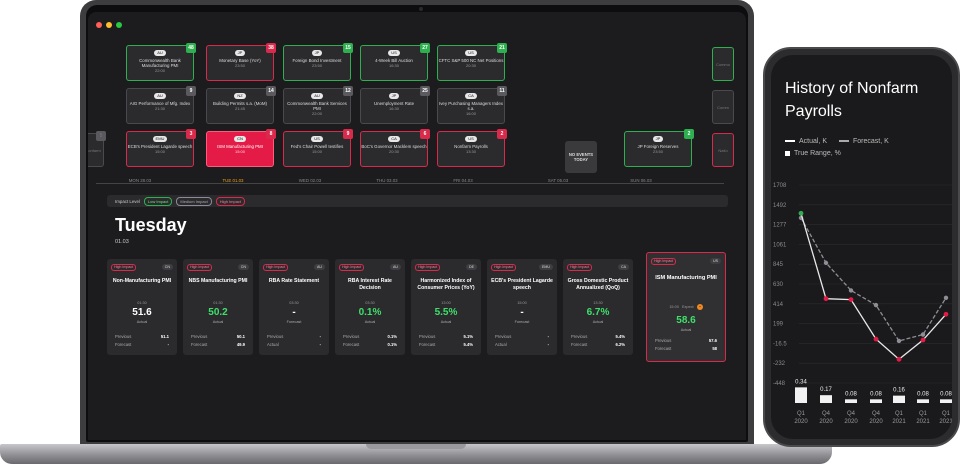 The height and width of the screenshot is (468, 974). I want to click on event-time: 23:50, so click(239, 66).